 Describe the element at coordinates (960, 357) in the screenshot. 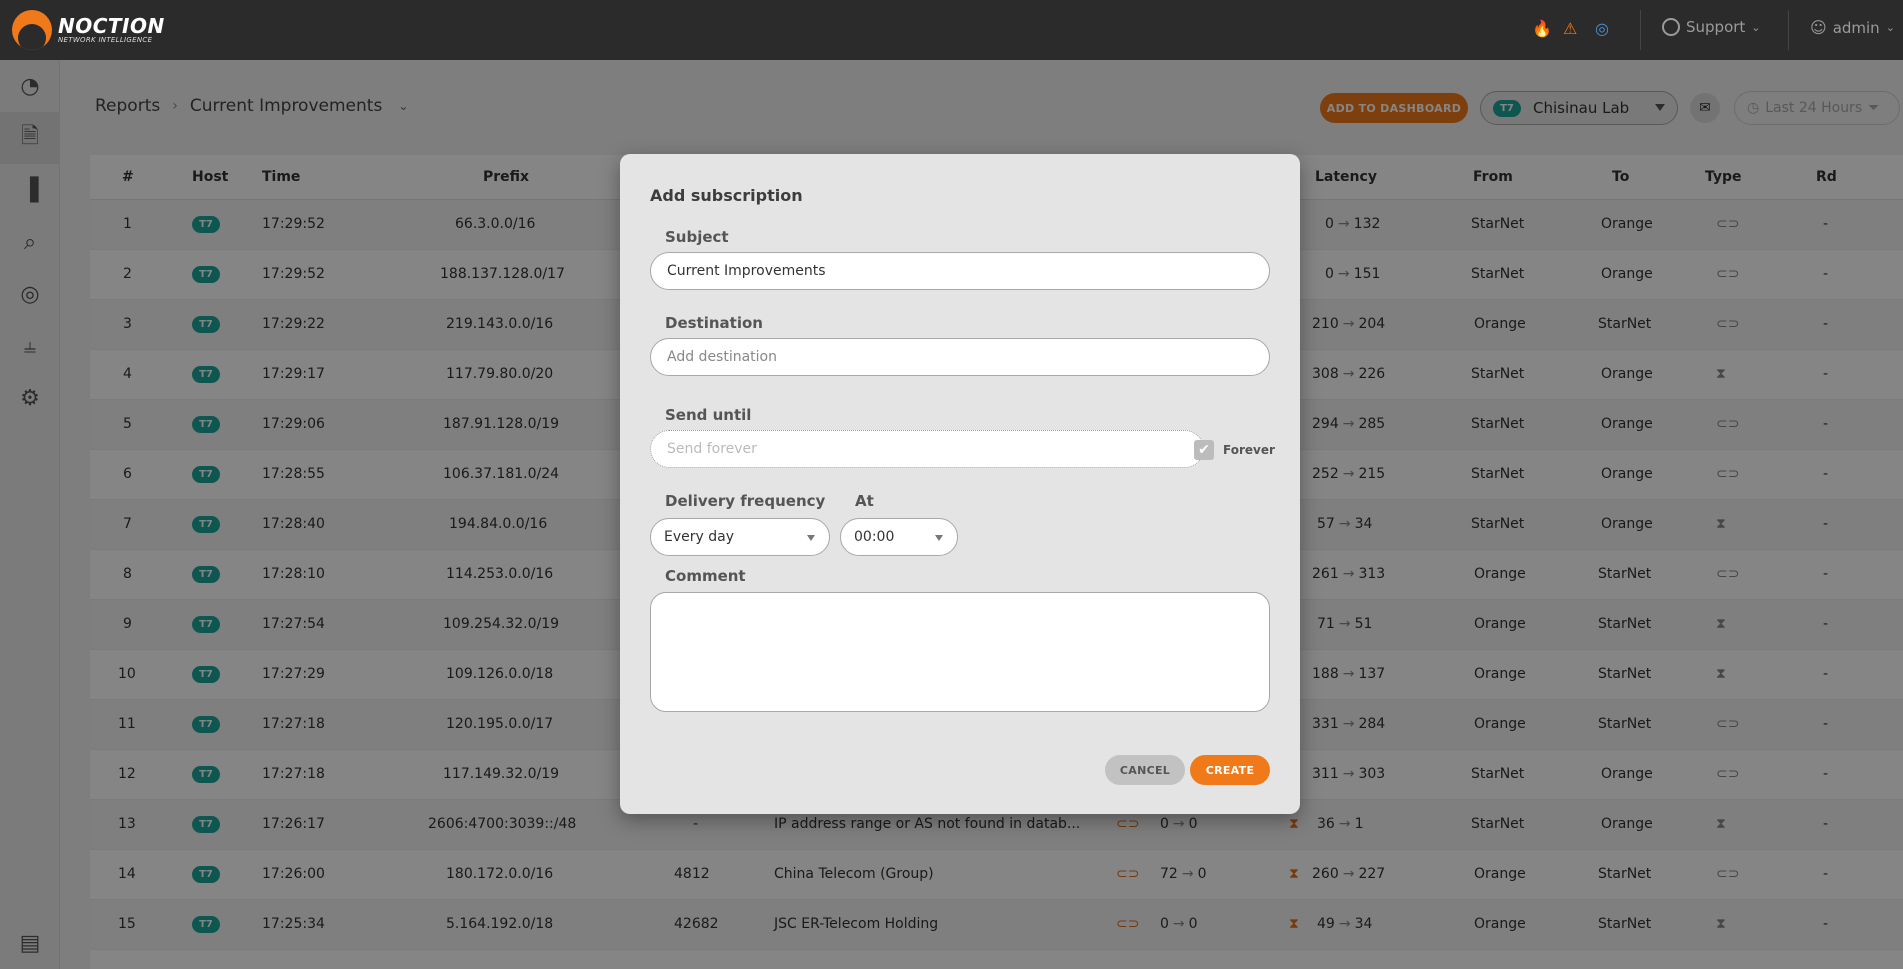

I see `destination-input: Add destination` at that location.